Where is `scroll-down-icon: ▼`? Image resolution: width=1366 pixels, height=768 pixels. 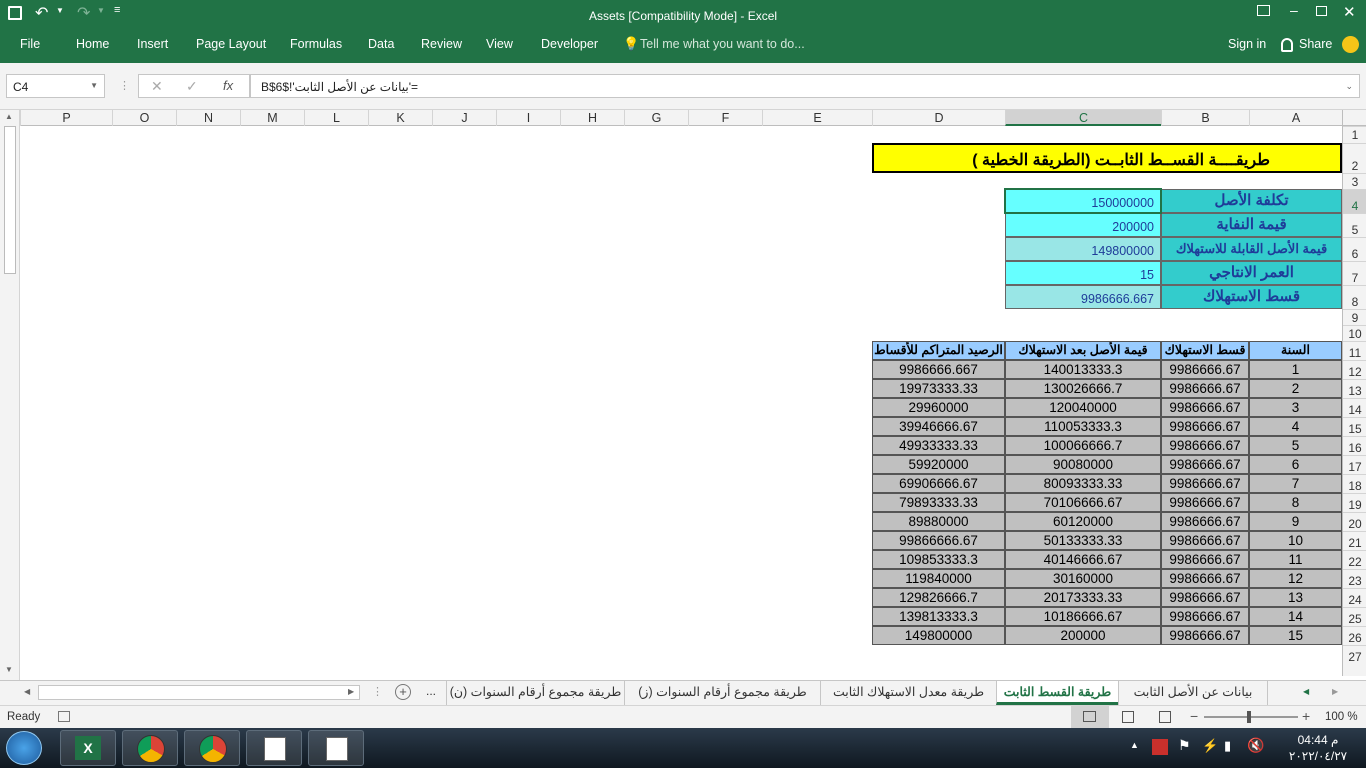
scroll-down-icon: ▼ is located at coordinates (9, 669).